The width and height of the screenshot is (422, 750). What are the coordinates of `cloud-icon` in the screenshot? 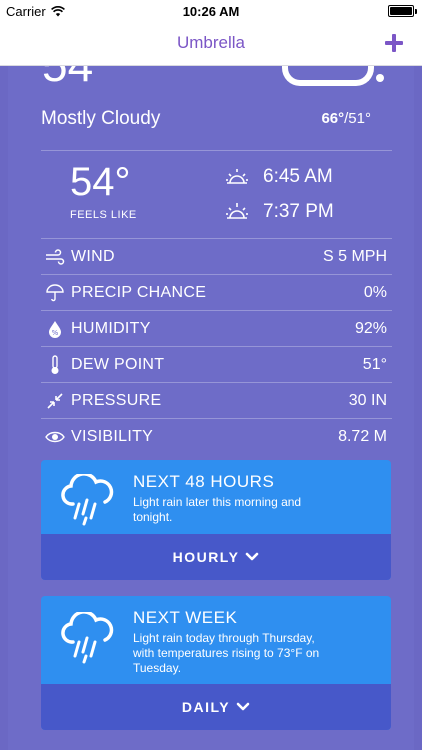 It's located at (328, 76).